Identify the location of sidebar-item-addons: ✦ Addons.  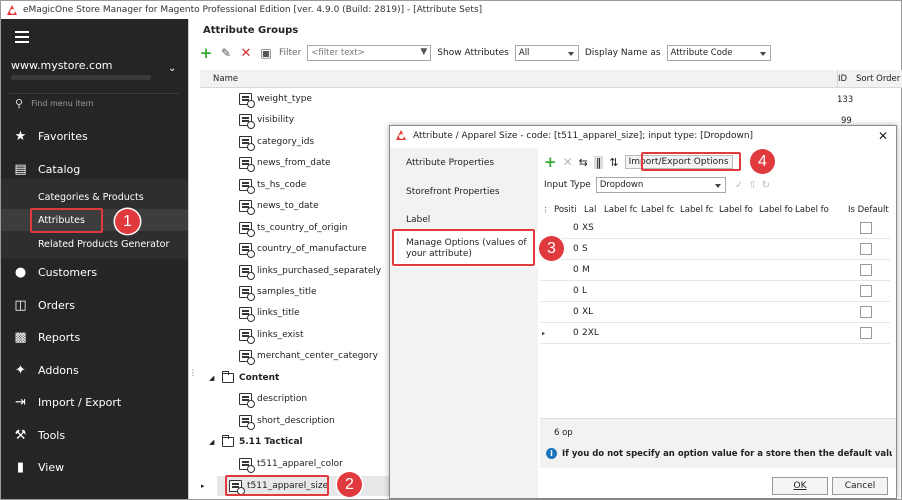
(94, 370).